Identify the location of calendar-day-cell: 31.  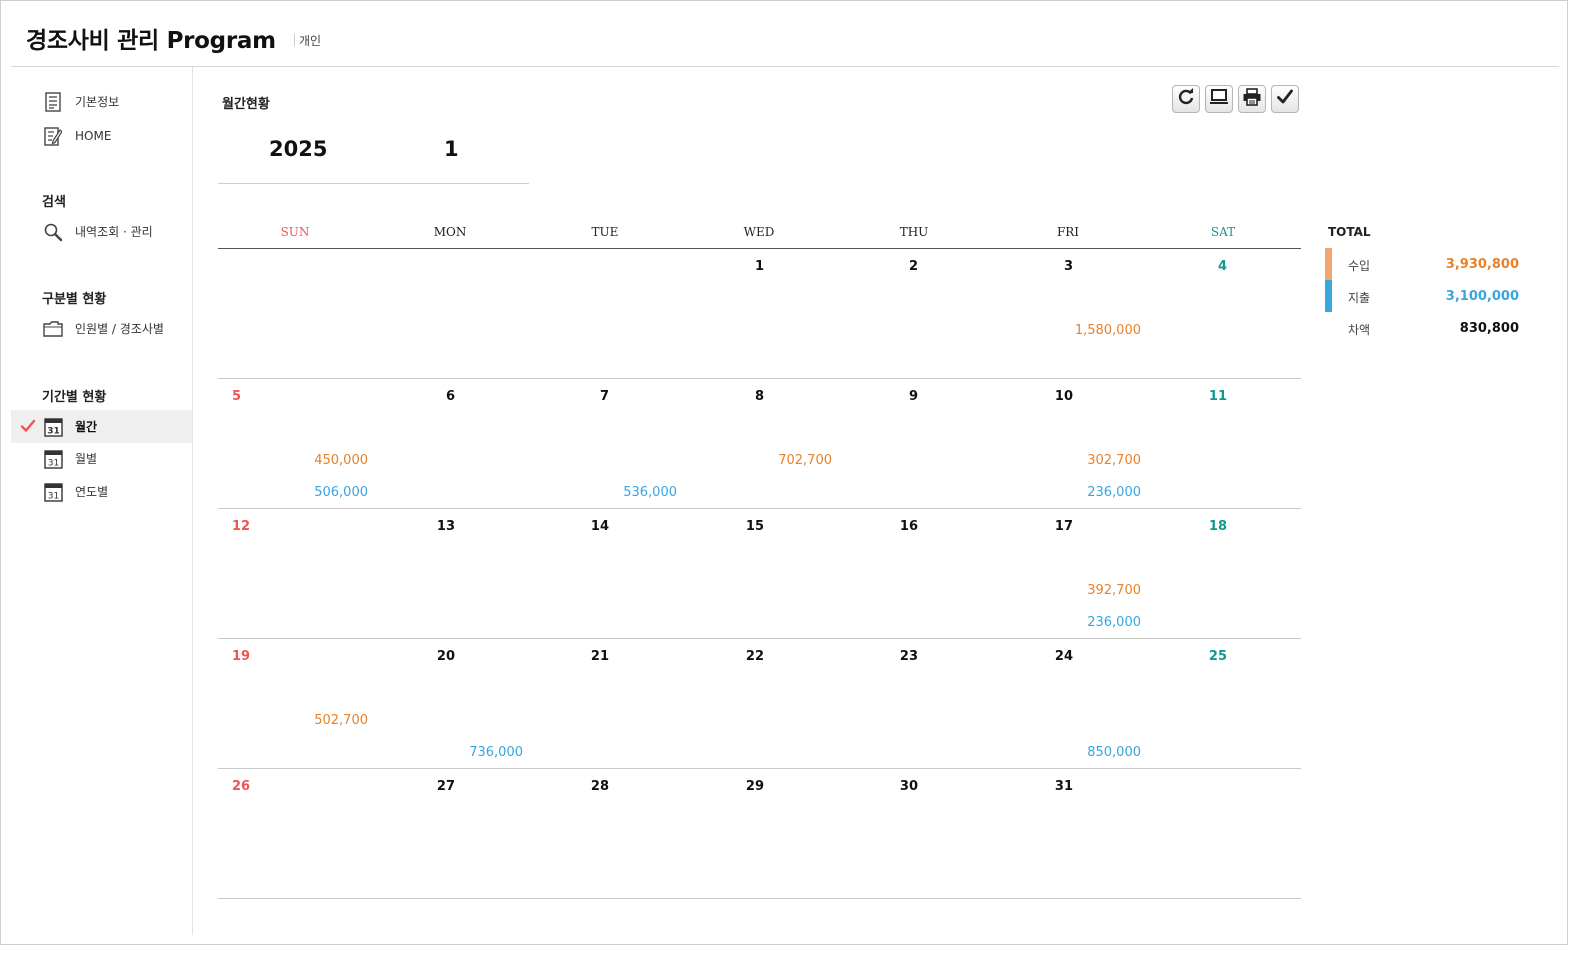
(1068, 838).